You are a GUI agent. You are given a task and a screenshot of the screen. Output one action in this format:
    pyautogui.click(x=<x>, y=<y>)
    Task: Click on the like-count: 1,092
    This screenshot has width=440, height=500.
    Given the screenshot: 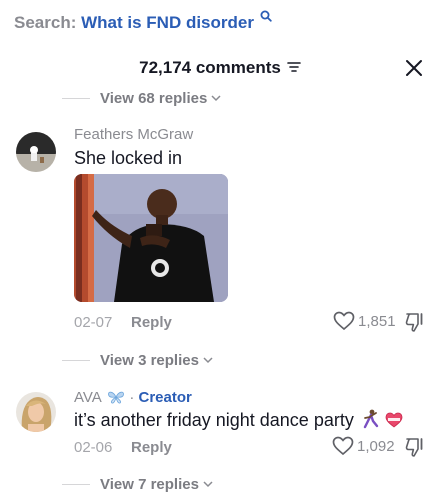 What is the action you would take?
    pyautogui.click(x=376, y=446)
    